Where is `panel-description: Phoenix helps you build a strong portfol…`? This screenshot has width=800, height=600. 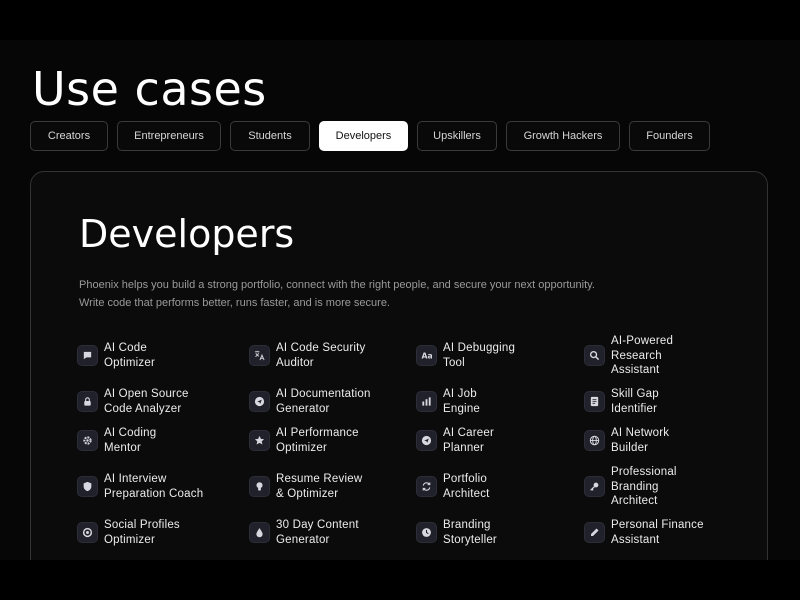
panel-description: Phoenix helps you build a strong portfol… is located at coordinates (337, 294).